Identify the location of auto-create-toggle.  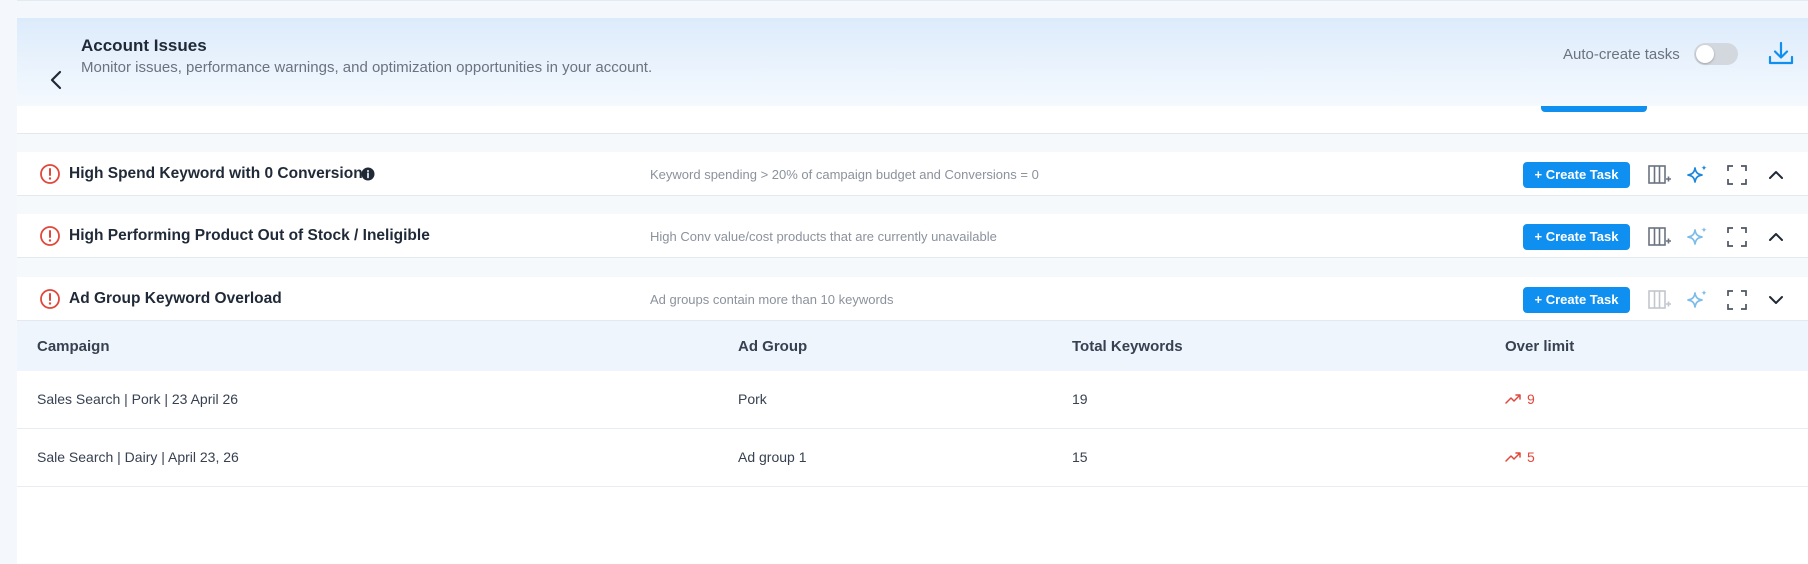
(1716, 54).